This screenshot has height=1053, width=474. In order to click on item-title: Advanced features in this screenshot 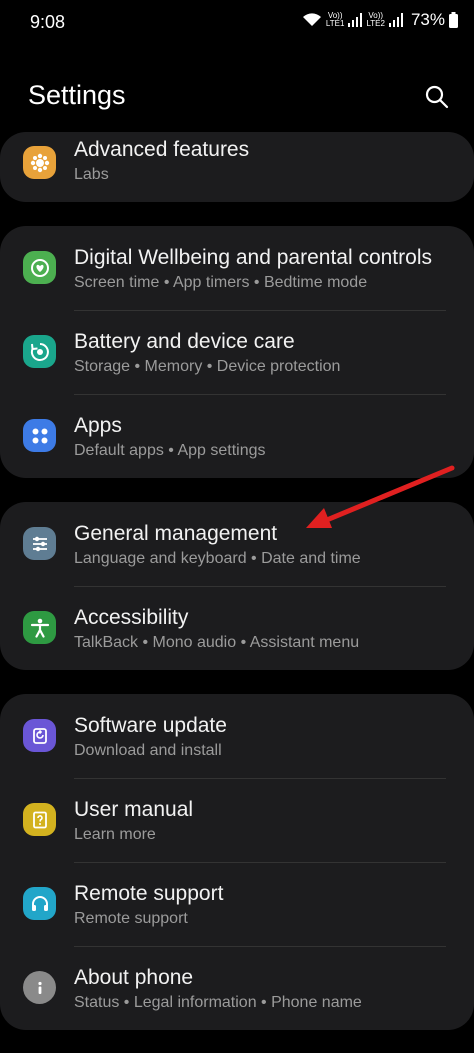, I will do `click(162, 149)`.